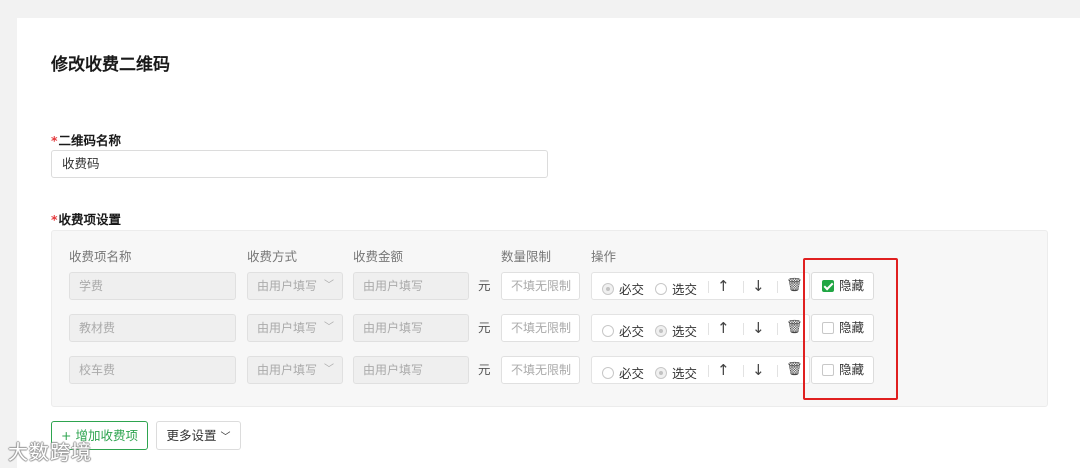 This screenshot has height=468, width=1080. I want to click on item-name-input: 教材费, so click(152, 328).